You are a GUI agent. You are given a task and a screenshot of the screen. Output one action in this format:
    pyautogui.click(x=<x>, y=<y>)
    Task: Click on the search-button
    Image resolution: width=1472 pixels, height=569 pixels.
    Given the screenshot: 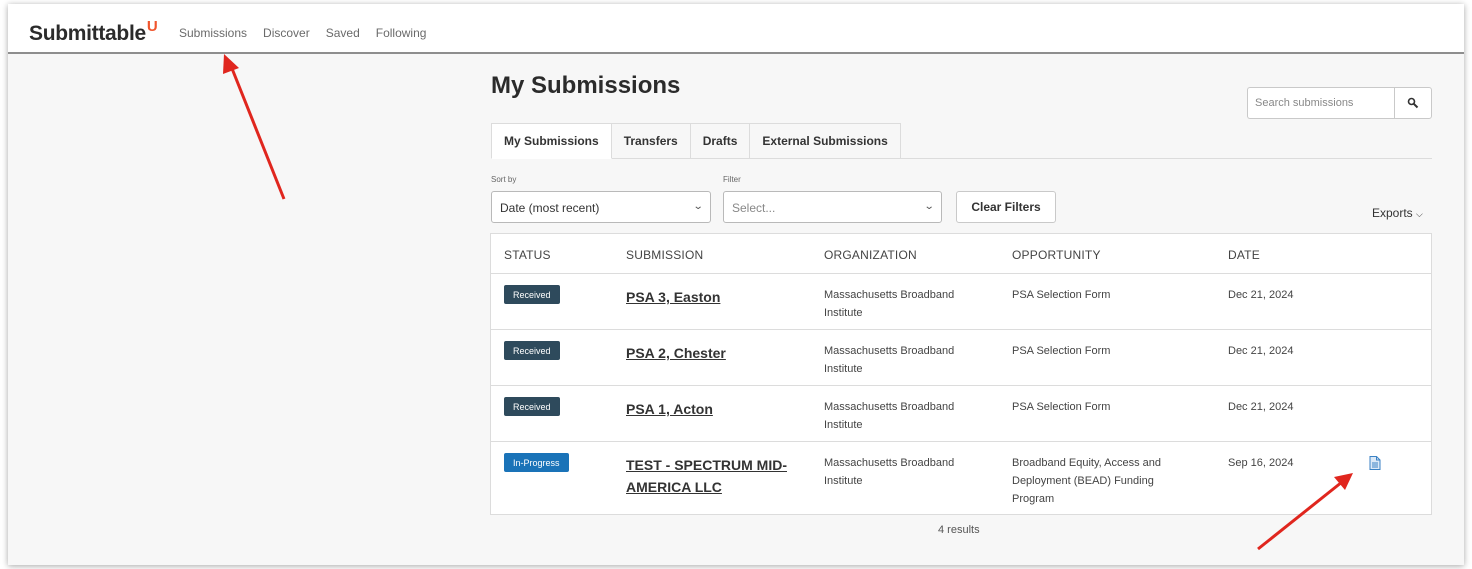 What is the action you would take?
    pyautogui.click(x=1413, y=103)
    